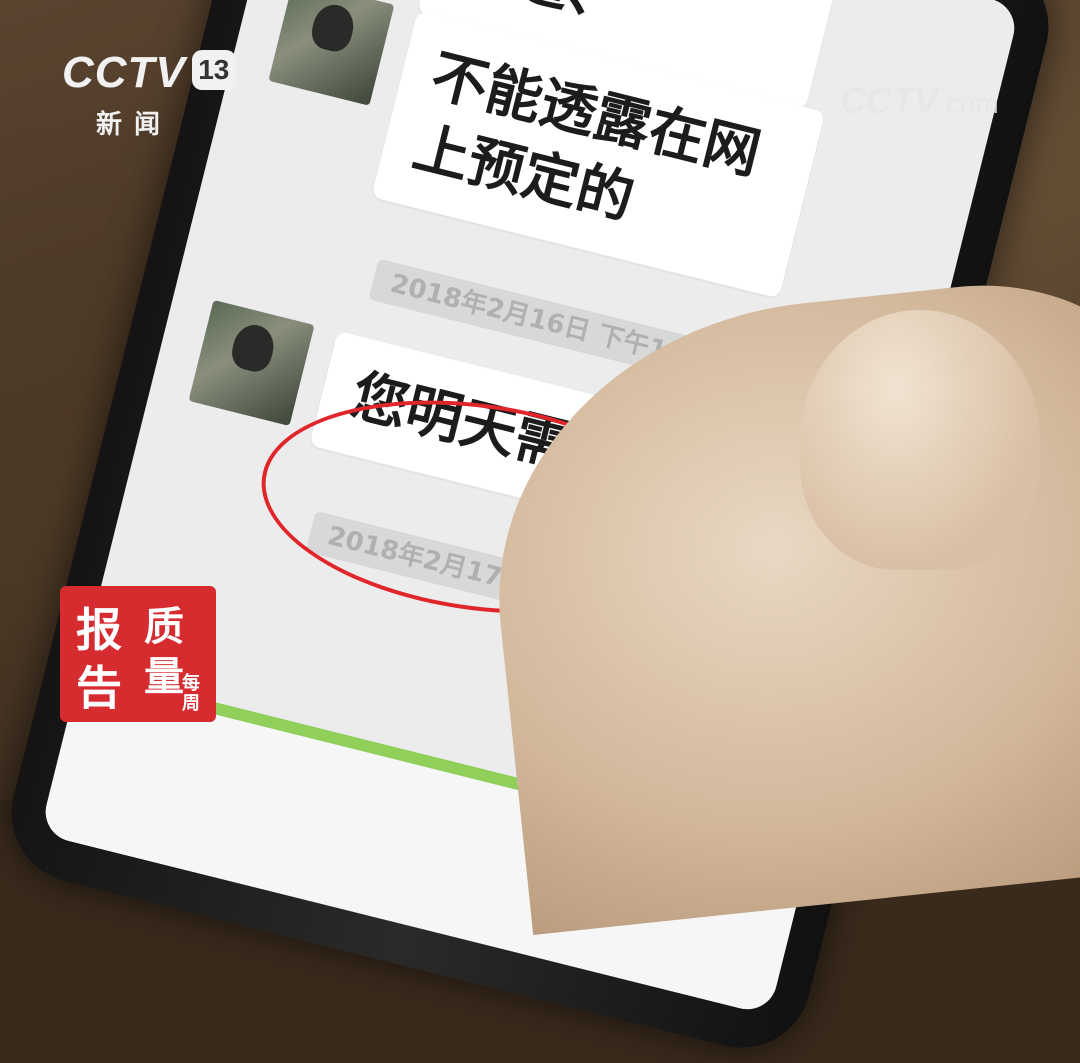 This screenshot has width=1080, height=1063. Describe the element at coordinates (920, 440) in the screenshot. I see `thumb` at that location.